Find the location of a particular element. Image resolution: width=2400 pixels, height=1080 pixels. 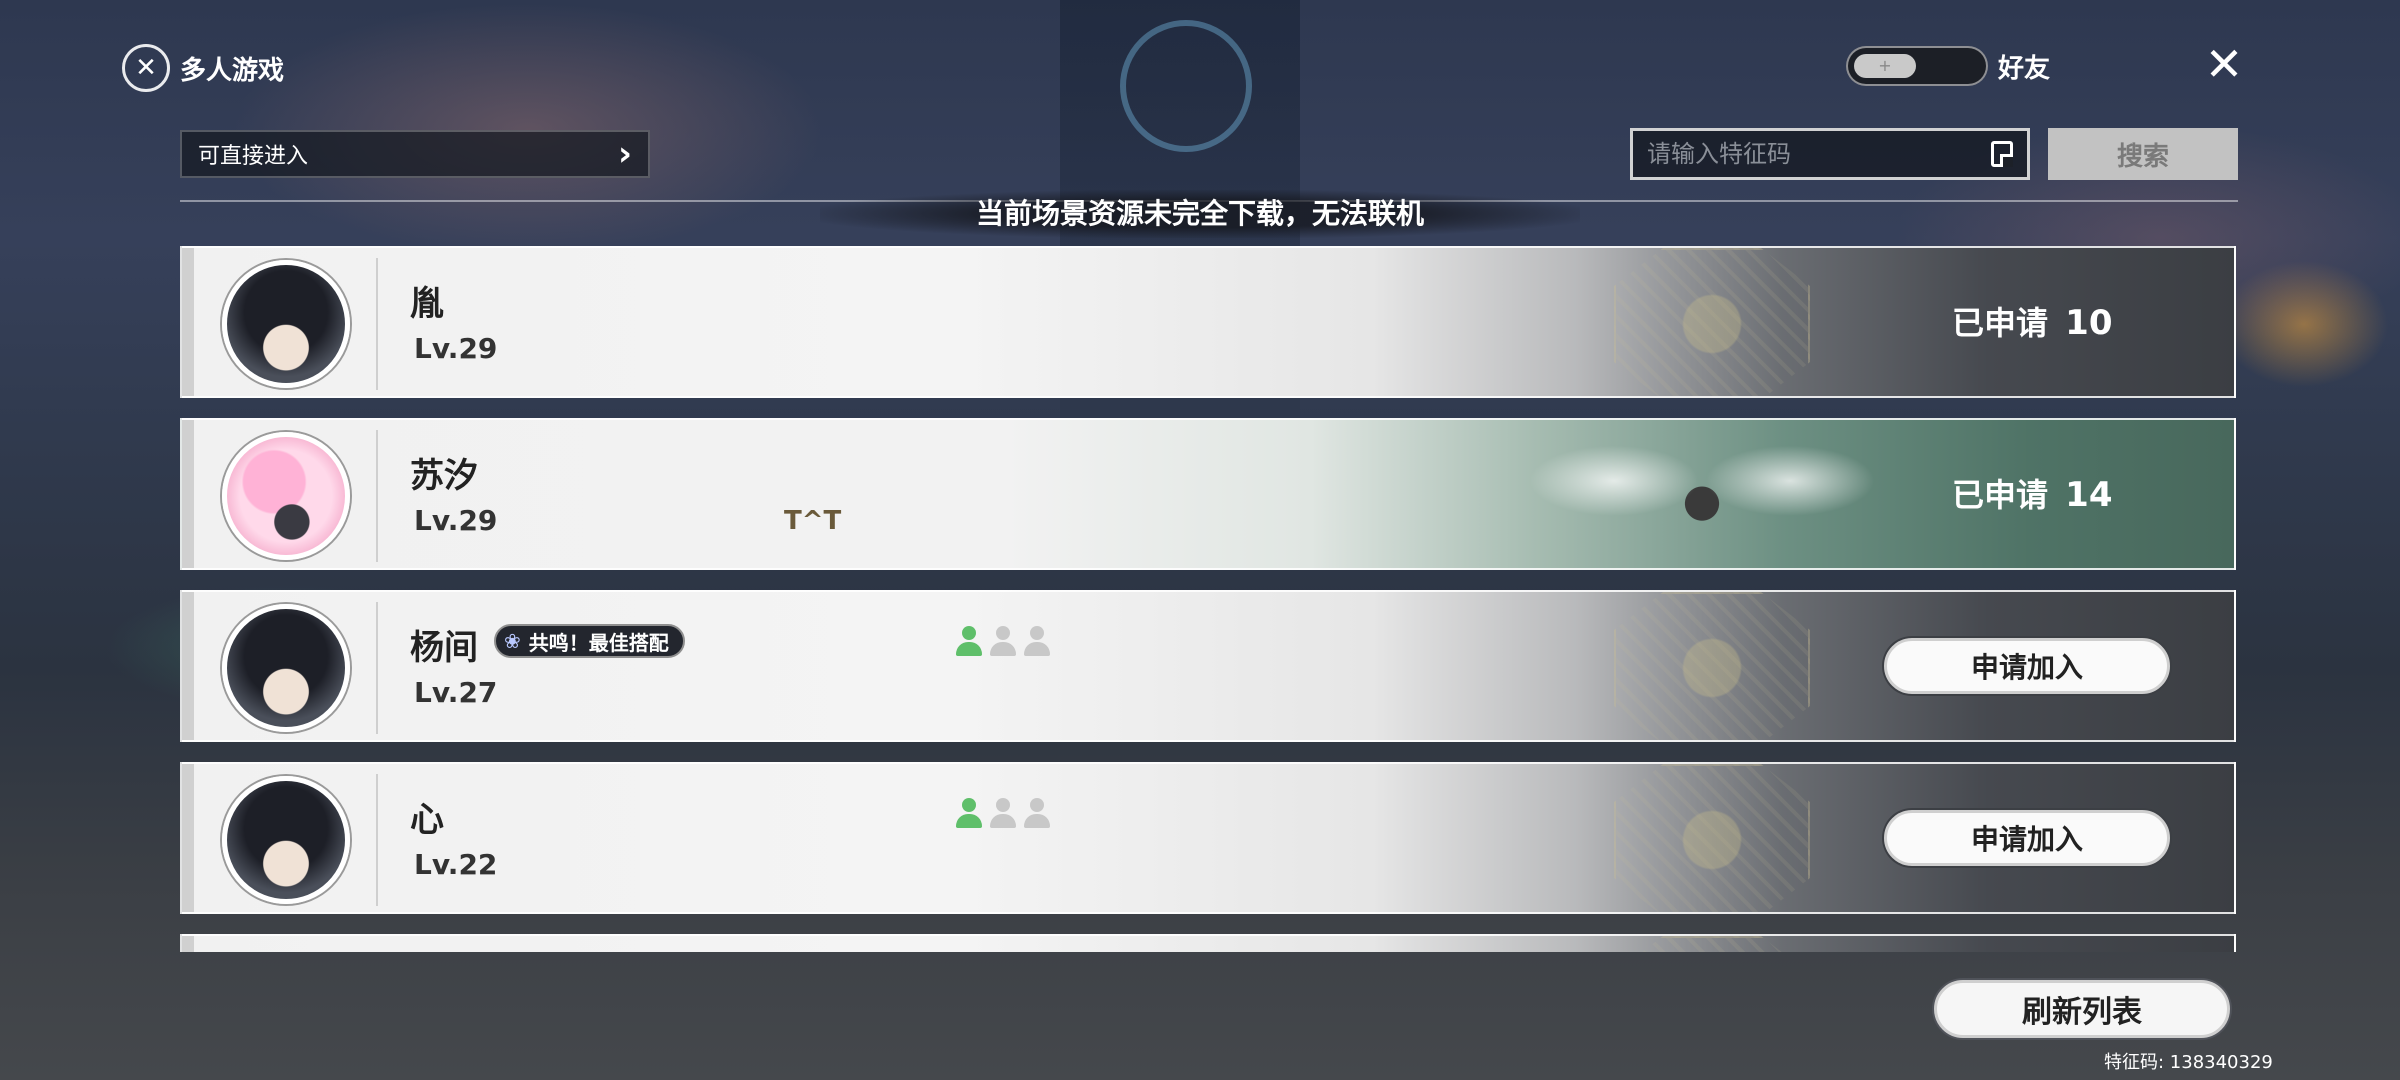

search-input is located at coordinates (1807, 154).